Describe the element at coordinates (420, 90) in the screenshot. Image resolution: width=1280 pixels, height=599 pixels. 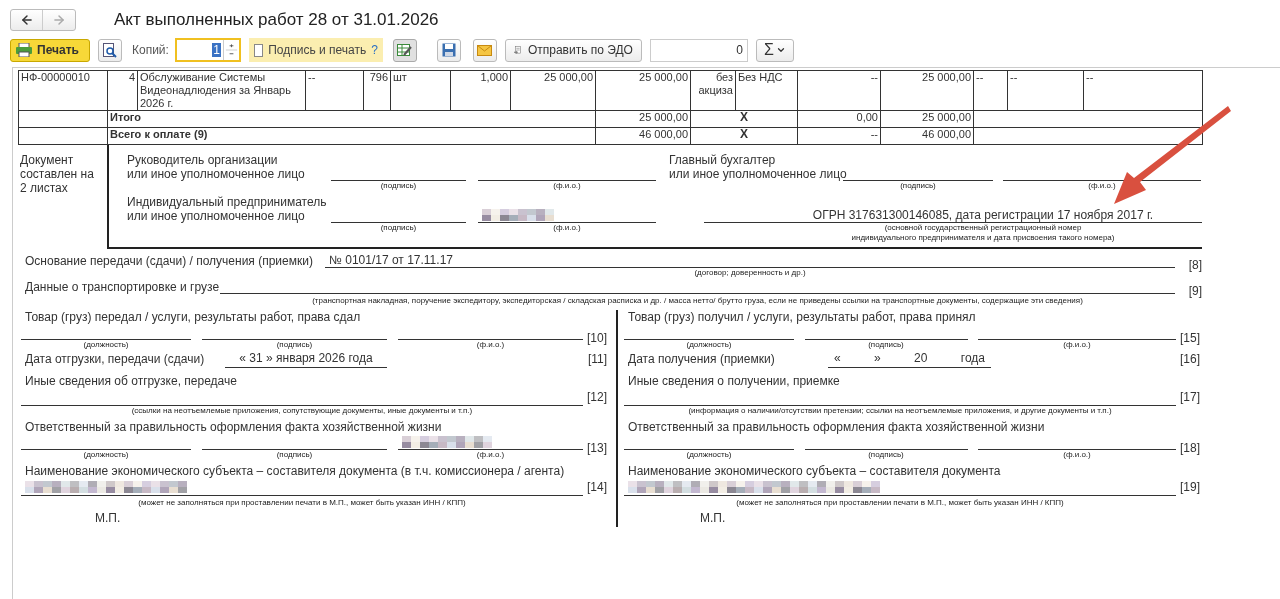
I see `table-cell: шт` at that location.